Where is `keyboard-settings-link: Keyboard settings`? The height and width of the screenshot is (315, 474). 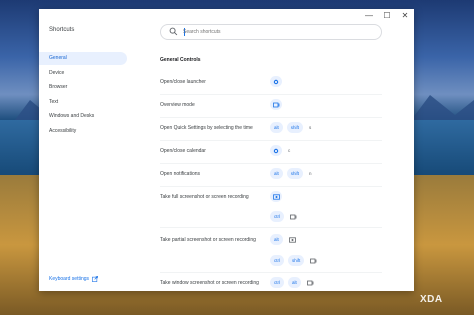
keyboard-settings-link: Keyboard settings is located at coordinates (73, 279).